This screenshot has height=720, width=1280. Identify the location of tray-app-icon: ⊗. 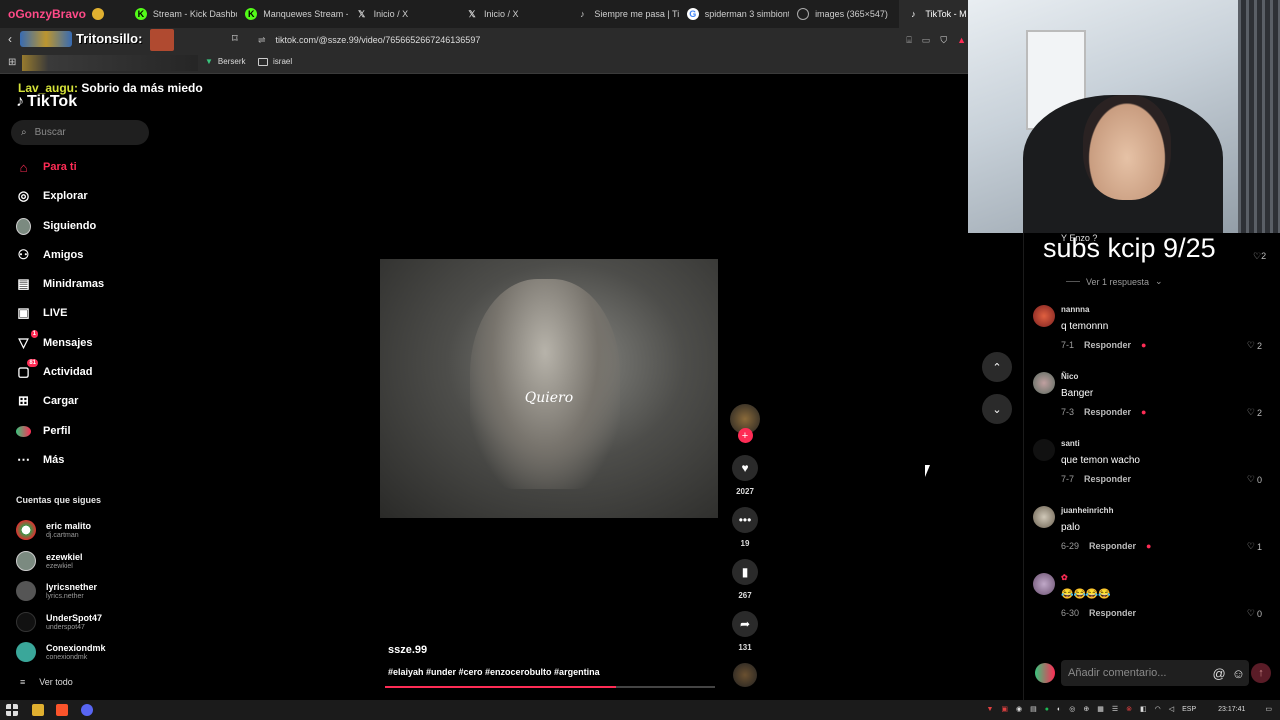
(1129, 709).